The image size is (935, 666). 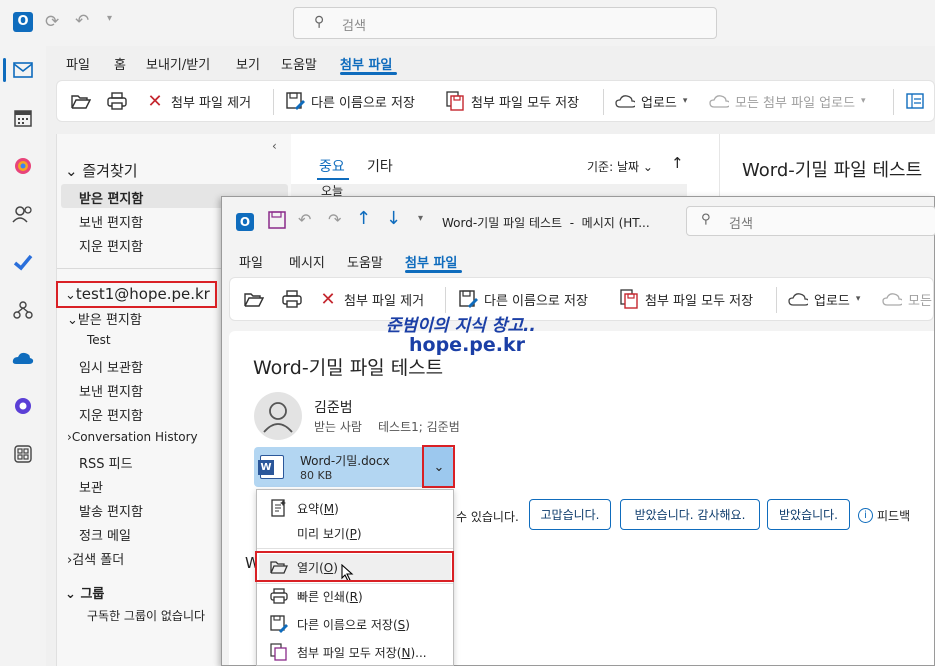 I want to click on folder-inbox: ⌄받은 편지함, so click(x=104, y=318).